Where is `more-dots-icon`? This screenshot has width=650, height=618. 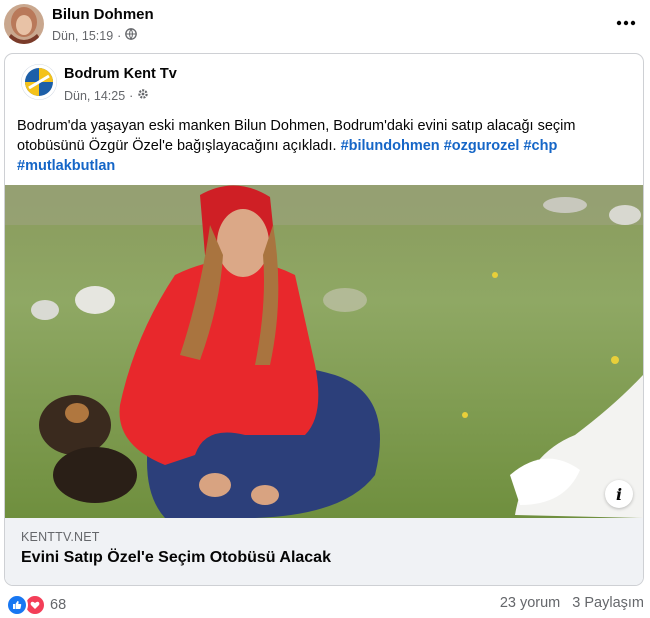
more-dots-icon is located at coordinates (626, 23).